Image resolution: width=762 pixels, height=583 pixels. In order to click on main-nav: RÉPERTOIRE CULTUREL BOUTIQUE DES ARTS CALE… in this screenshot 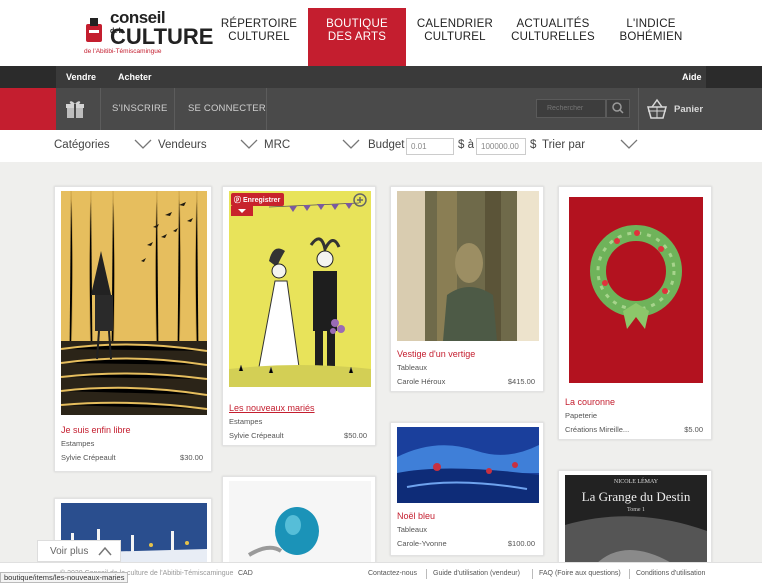, I will do `click(455, 37)`.